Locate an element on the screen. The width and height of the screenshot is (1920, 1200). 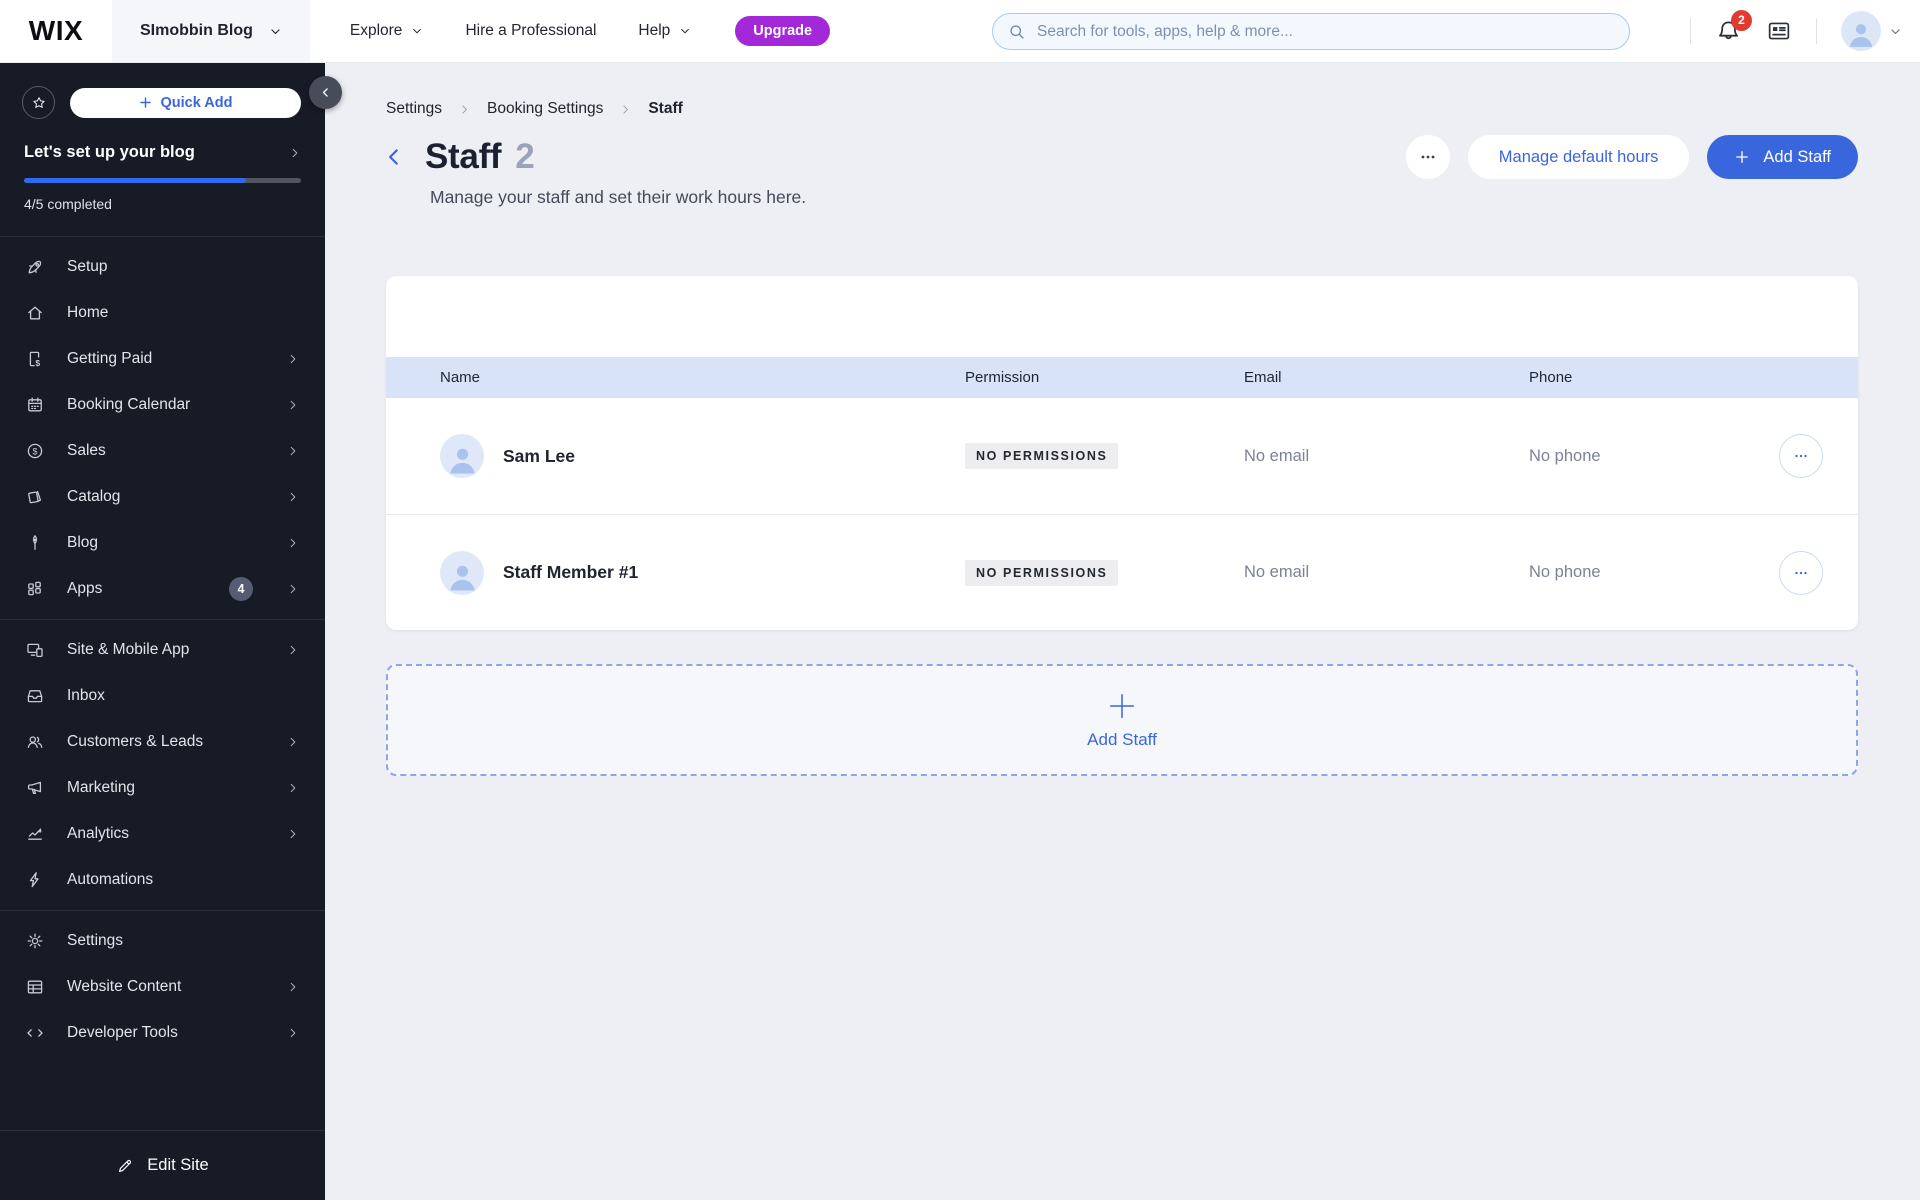
chevron-left-icon is located at coordinates (393, 157).